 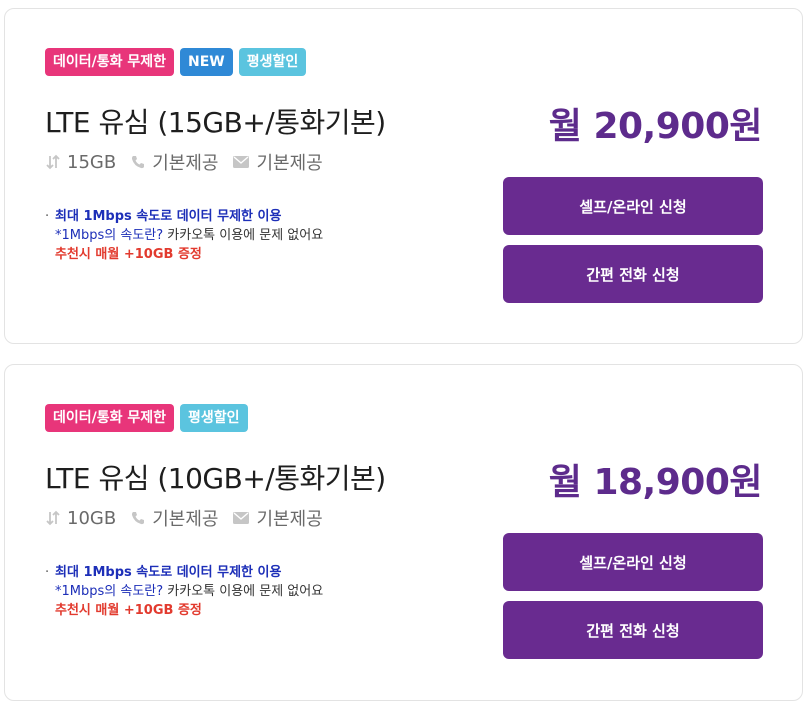 I want to click on data-spec: 15GB, so click(x=80, y=162).